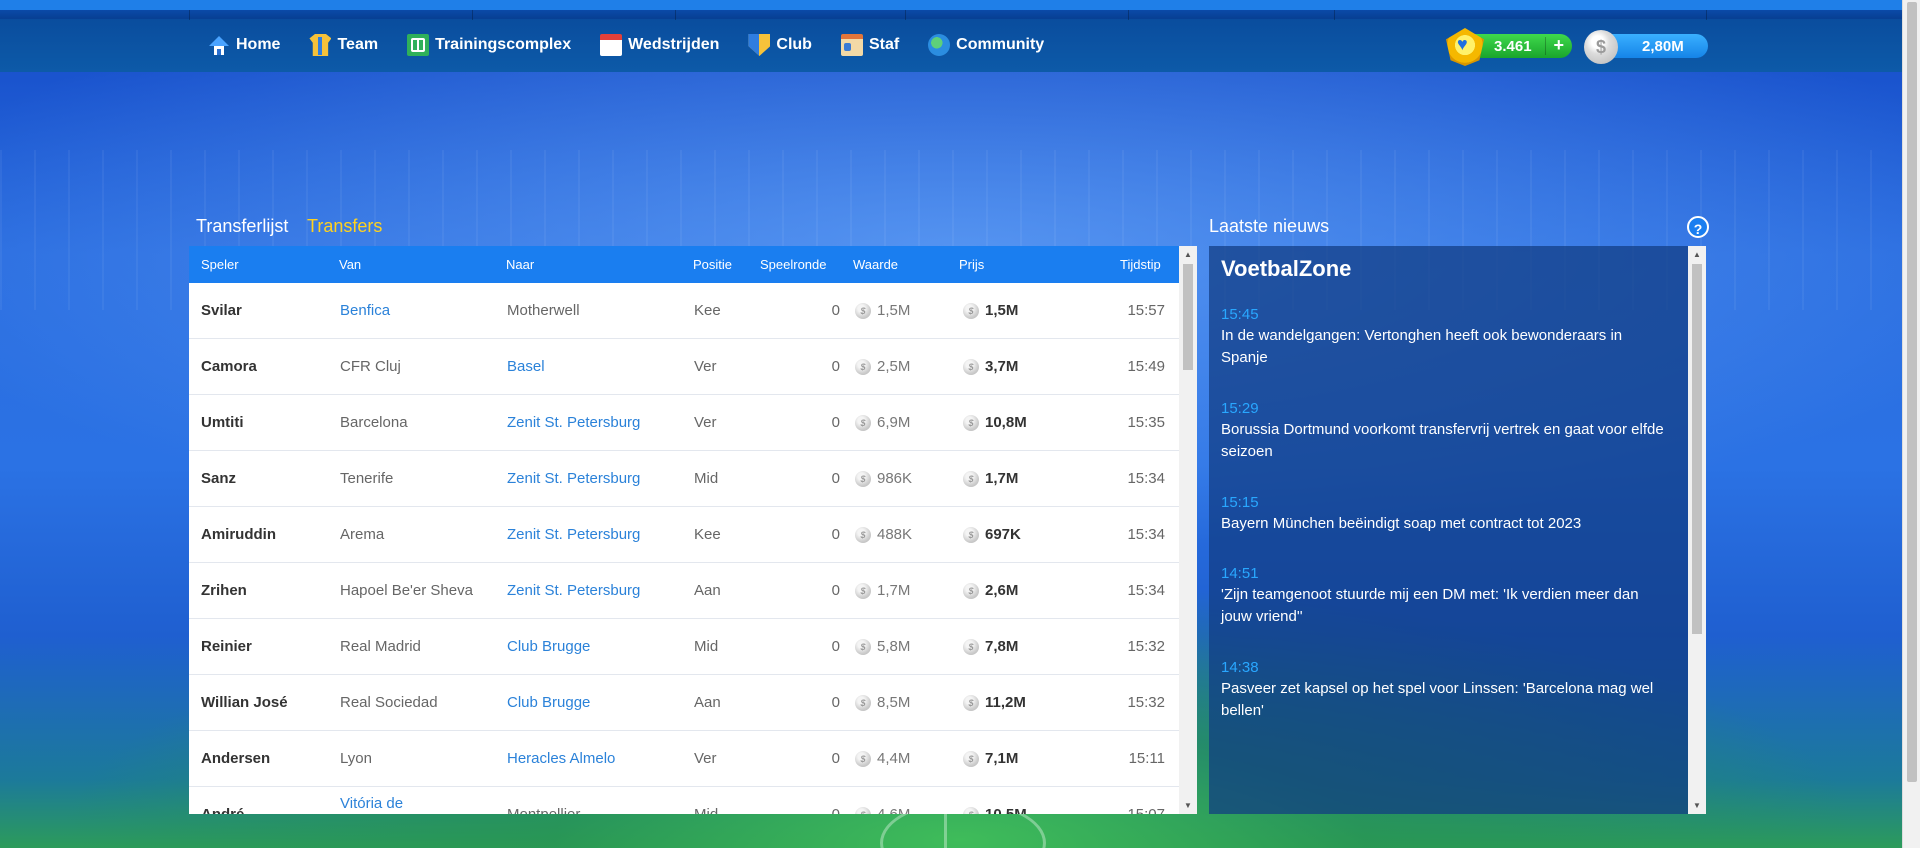 The image size is (1920, 848). What do you see at coordinates (894, 590) in the screenshot?
I see `market-value-text: 1,7M` at bounding box center [894, 590].